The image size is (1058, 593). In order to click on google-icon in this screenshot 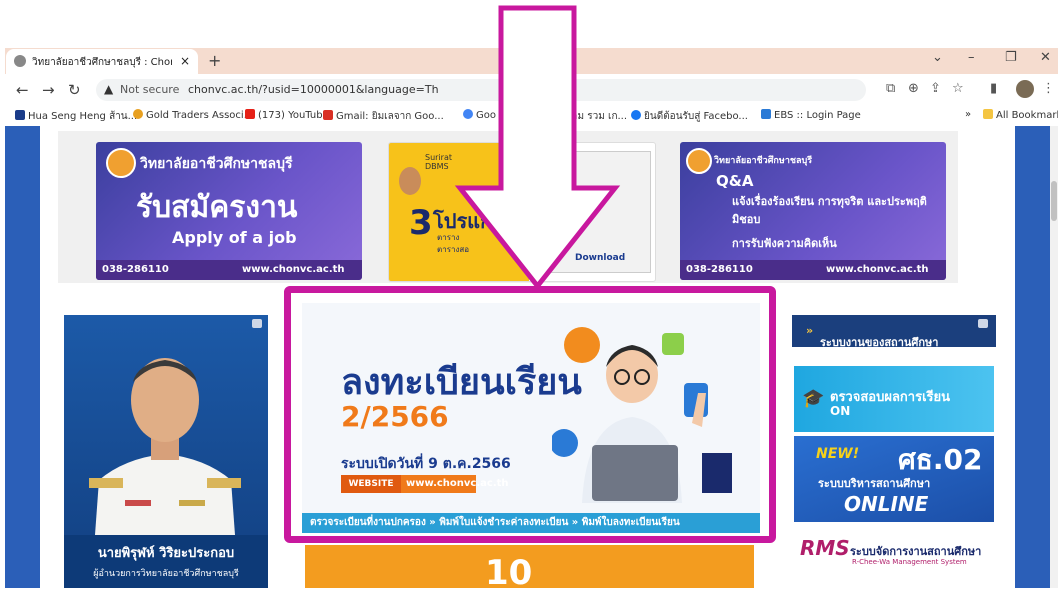, I will do `click(468, 114)`.